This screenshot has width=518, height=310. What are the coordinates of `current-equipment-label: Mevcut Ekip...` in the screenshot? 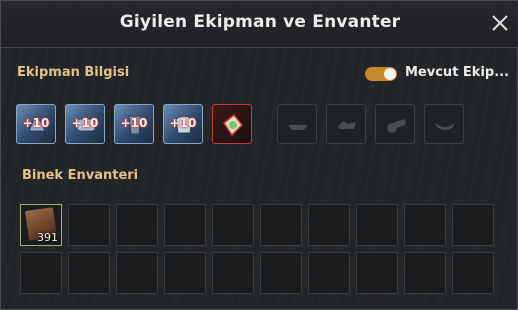 It's located at (457, 72).